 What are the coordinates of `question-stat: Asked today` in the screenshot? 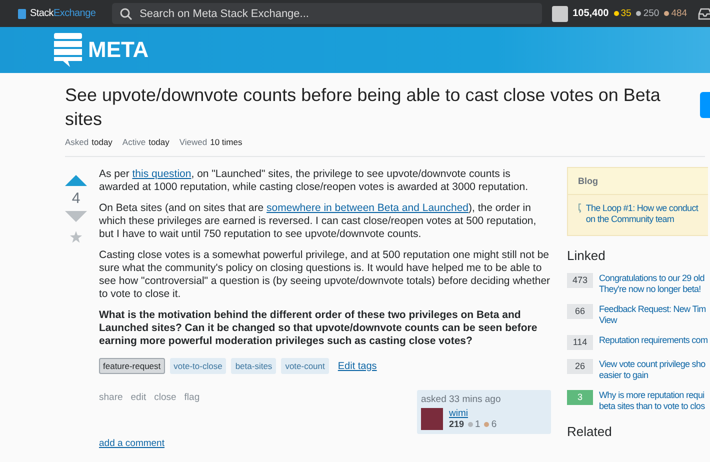 It's located at (88, 142).